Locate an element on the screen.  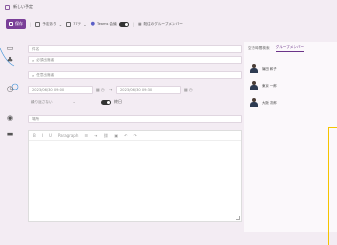
teams-meeting-toggle: ● Teams 会議 is located at coordinates (110, 24).